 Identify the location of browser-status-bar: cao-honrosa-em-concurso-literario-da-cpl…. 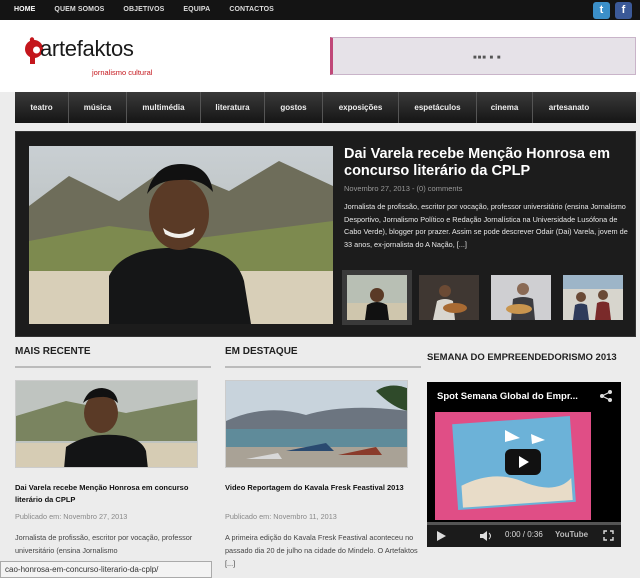
(106, 569).